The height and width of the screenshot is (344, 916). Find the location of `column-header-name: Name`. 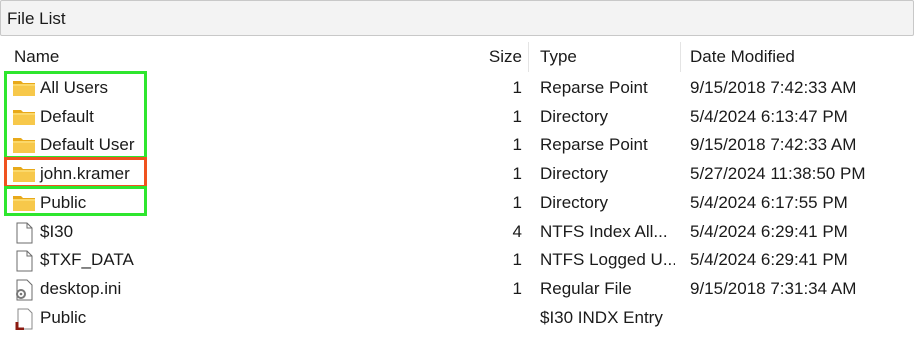

column-header-name: Name is located at coordinates (214, 57).